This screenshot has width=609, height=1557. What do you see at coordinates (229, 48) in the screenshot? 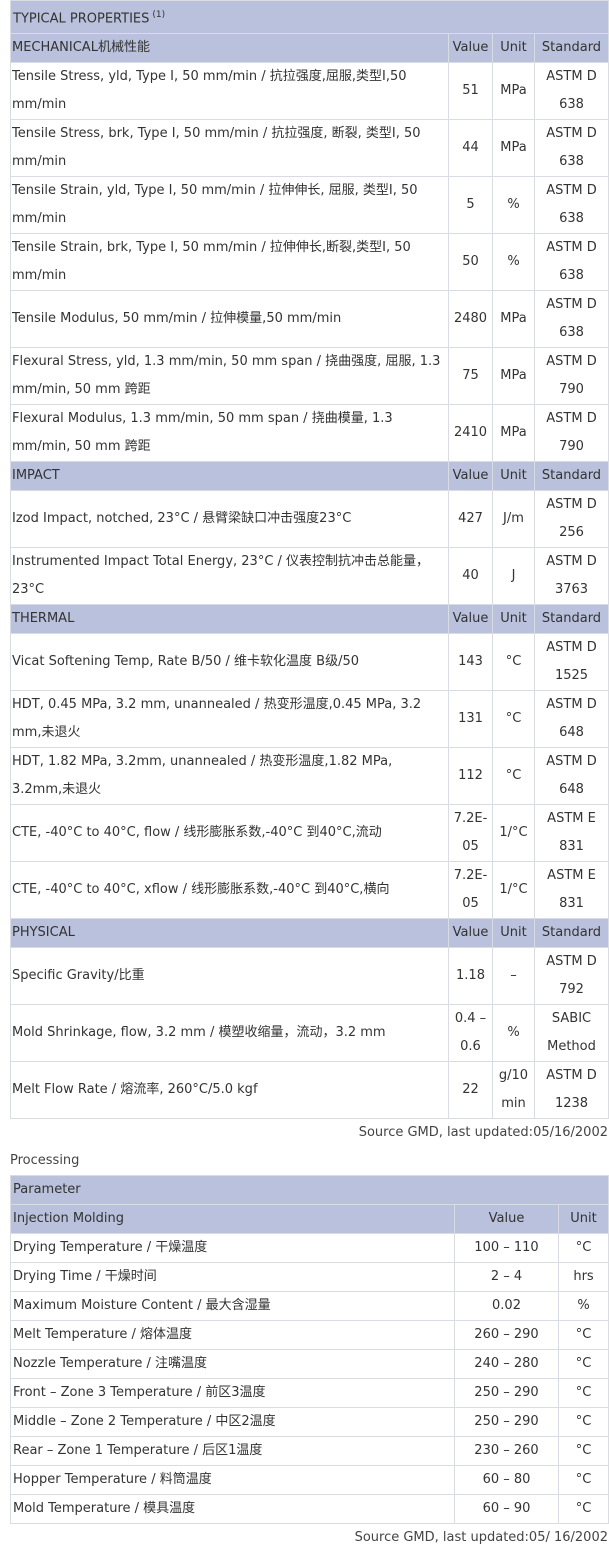
I see `section-name: MECHANICAL机械性能` at bounding box center [229, 48].